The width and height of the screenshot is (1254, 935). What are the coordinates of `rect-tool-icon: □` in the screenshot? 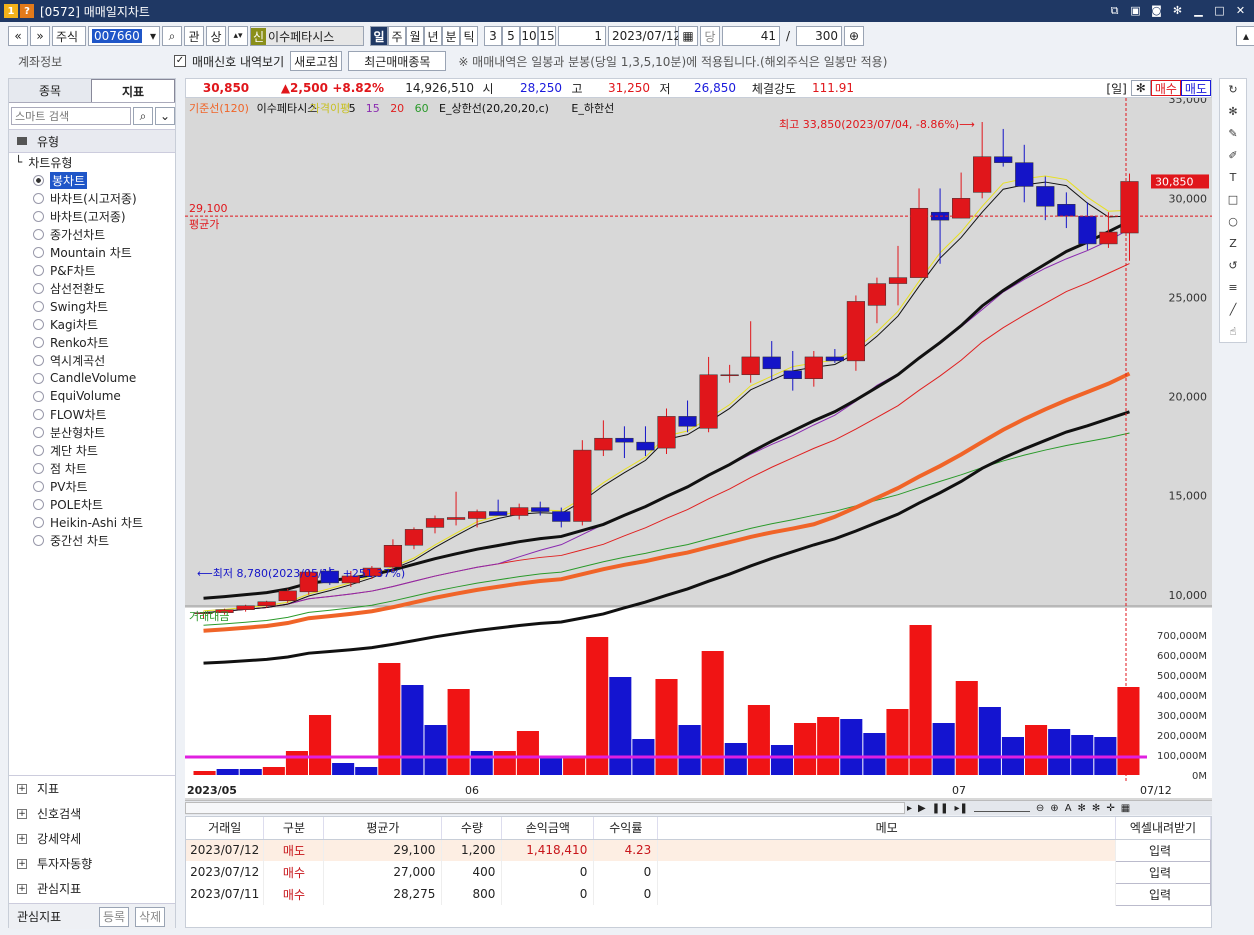 It's located at (1233, 200).